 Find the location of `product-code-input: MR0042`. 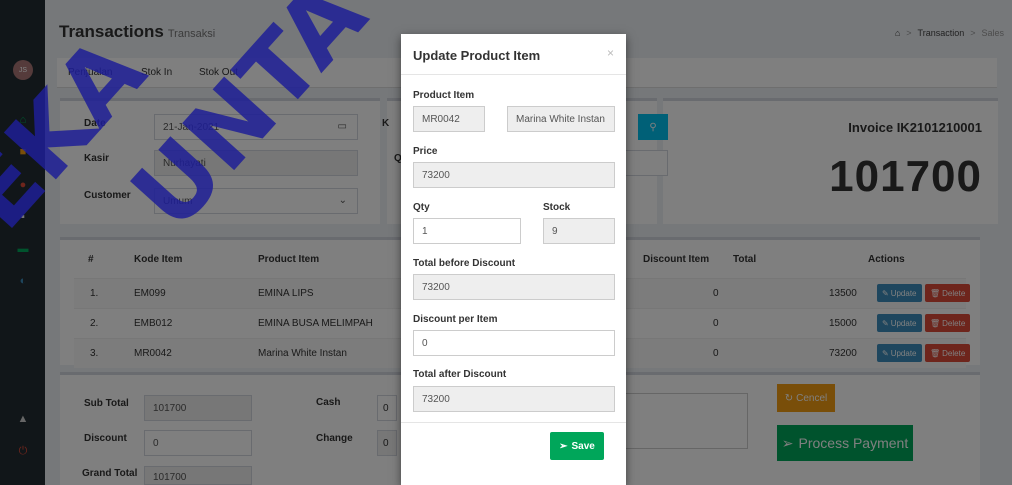

product-code-input: MR0042 is located at coordinates (449, 119).